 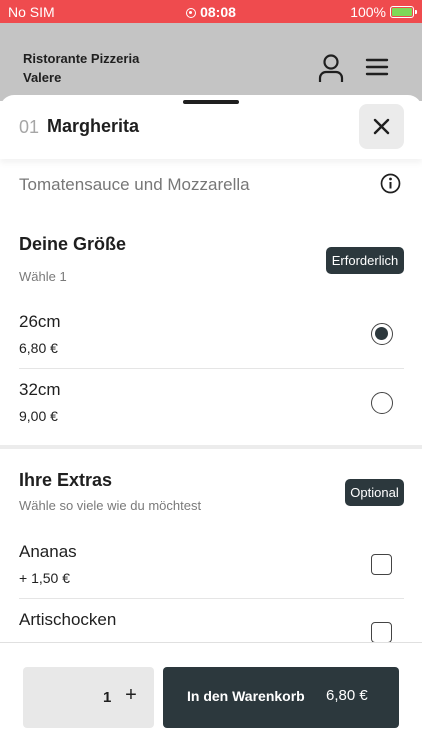 I want to click on optional-badge: Optional, so click(x=374, y=492).